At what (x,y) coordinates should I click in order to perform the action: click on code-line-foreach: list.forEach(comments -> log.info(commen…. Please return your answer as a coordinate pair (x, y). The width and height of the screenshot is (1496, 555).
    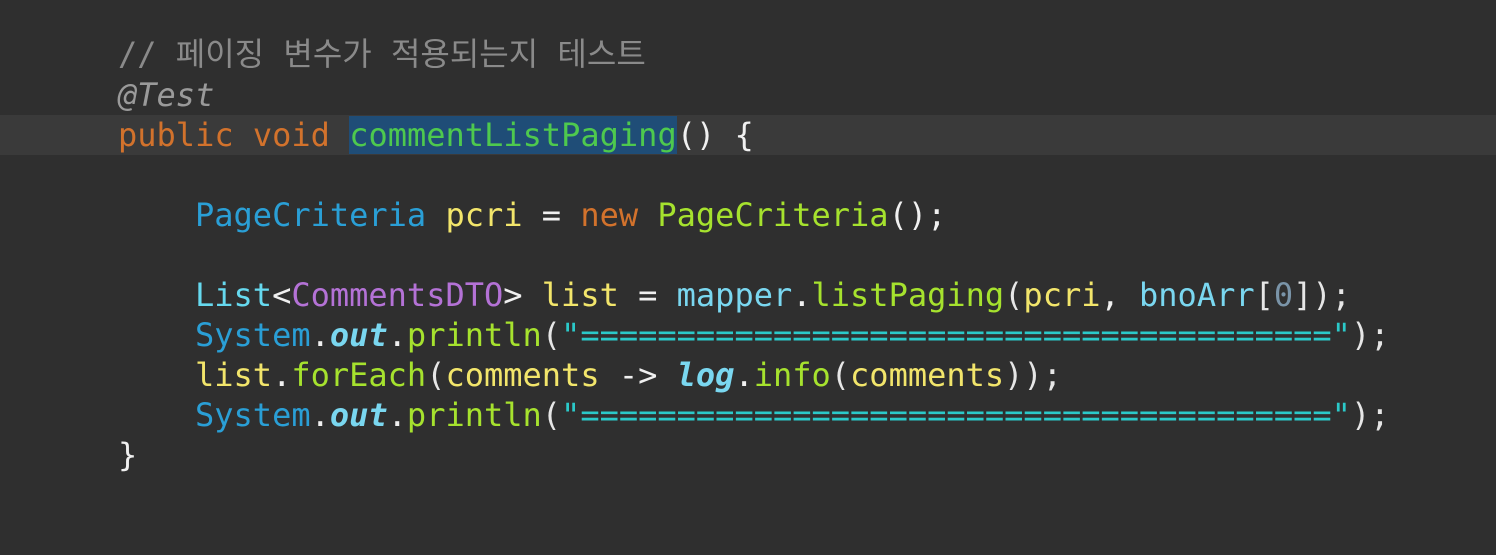
    Looking at the image, I should click on (748, 375).